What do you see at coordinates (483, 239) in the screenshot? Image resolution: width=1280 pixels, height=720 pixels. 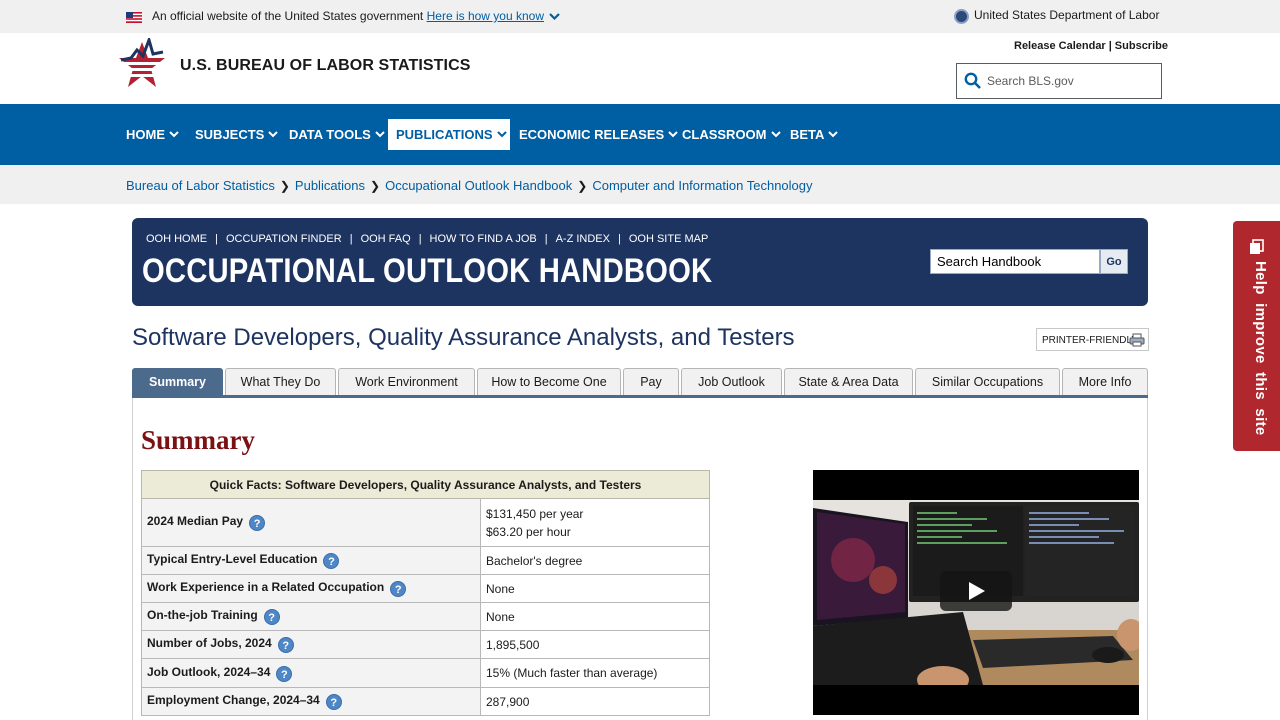 I see `how-to-find-job-link: HOW TO FIND A JOB` at bounding box center [483, 239].